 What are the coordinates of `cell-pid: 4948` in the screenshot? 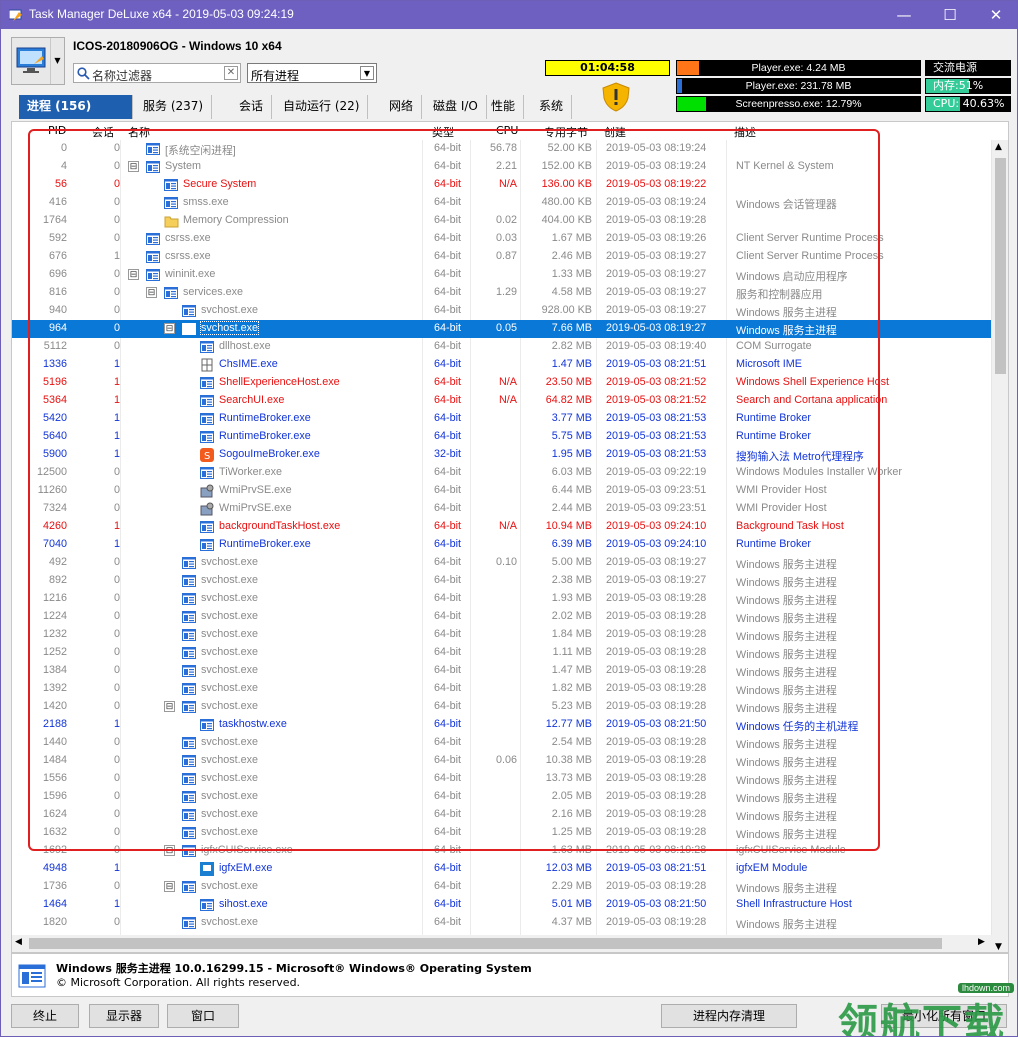 It's located at (54, 868).